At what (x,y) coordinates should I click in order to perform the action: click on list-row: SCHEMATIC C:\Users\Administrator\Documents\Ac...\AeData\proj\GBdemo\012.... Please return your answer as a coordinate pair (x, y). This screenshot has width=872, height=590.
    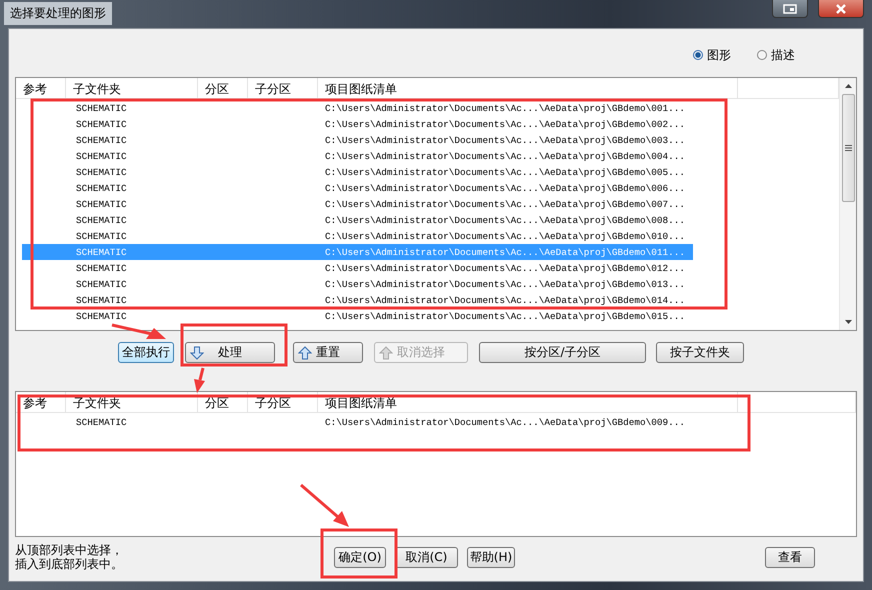
    Looking at the image, I should click on (358, 268).